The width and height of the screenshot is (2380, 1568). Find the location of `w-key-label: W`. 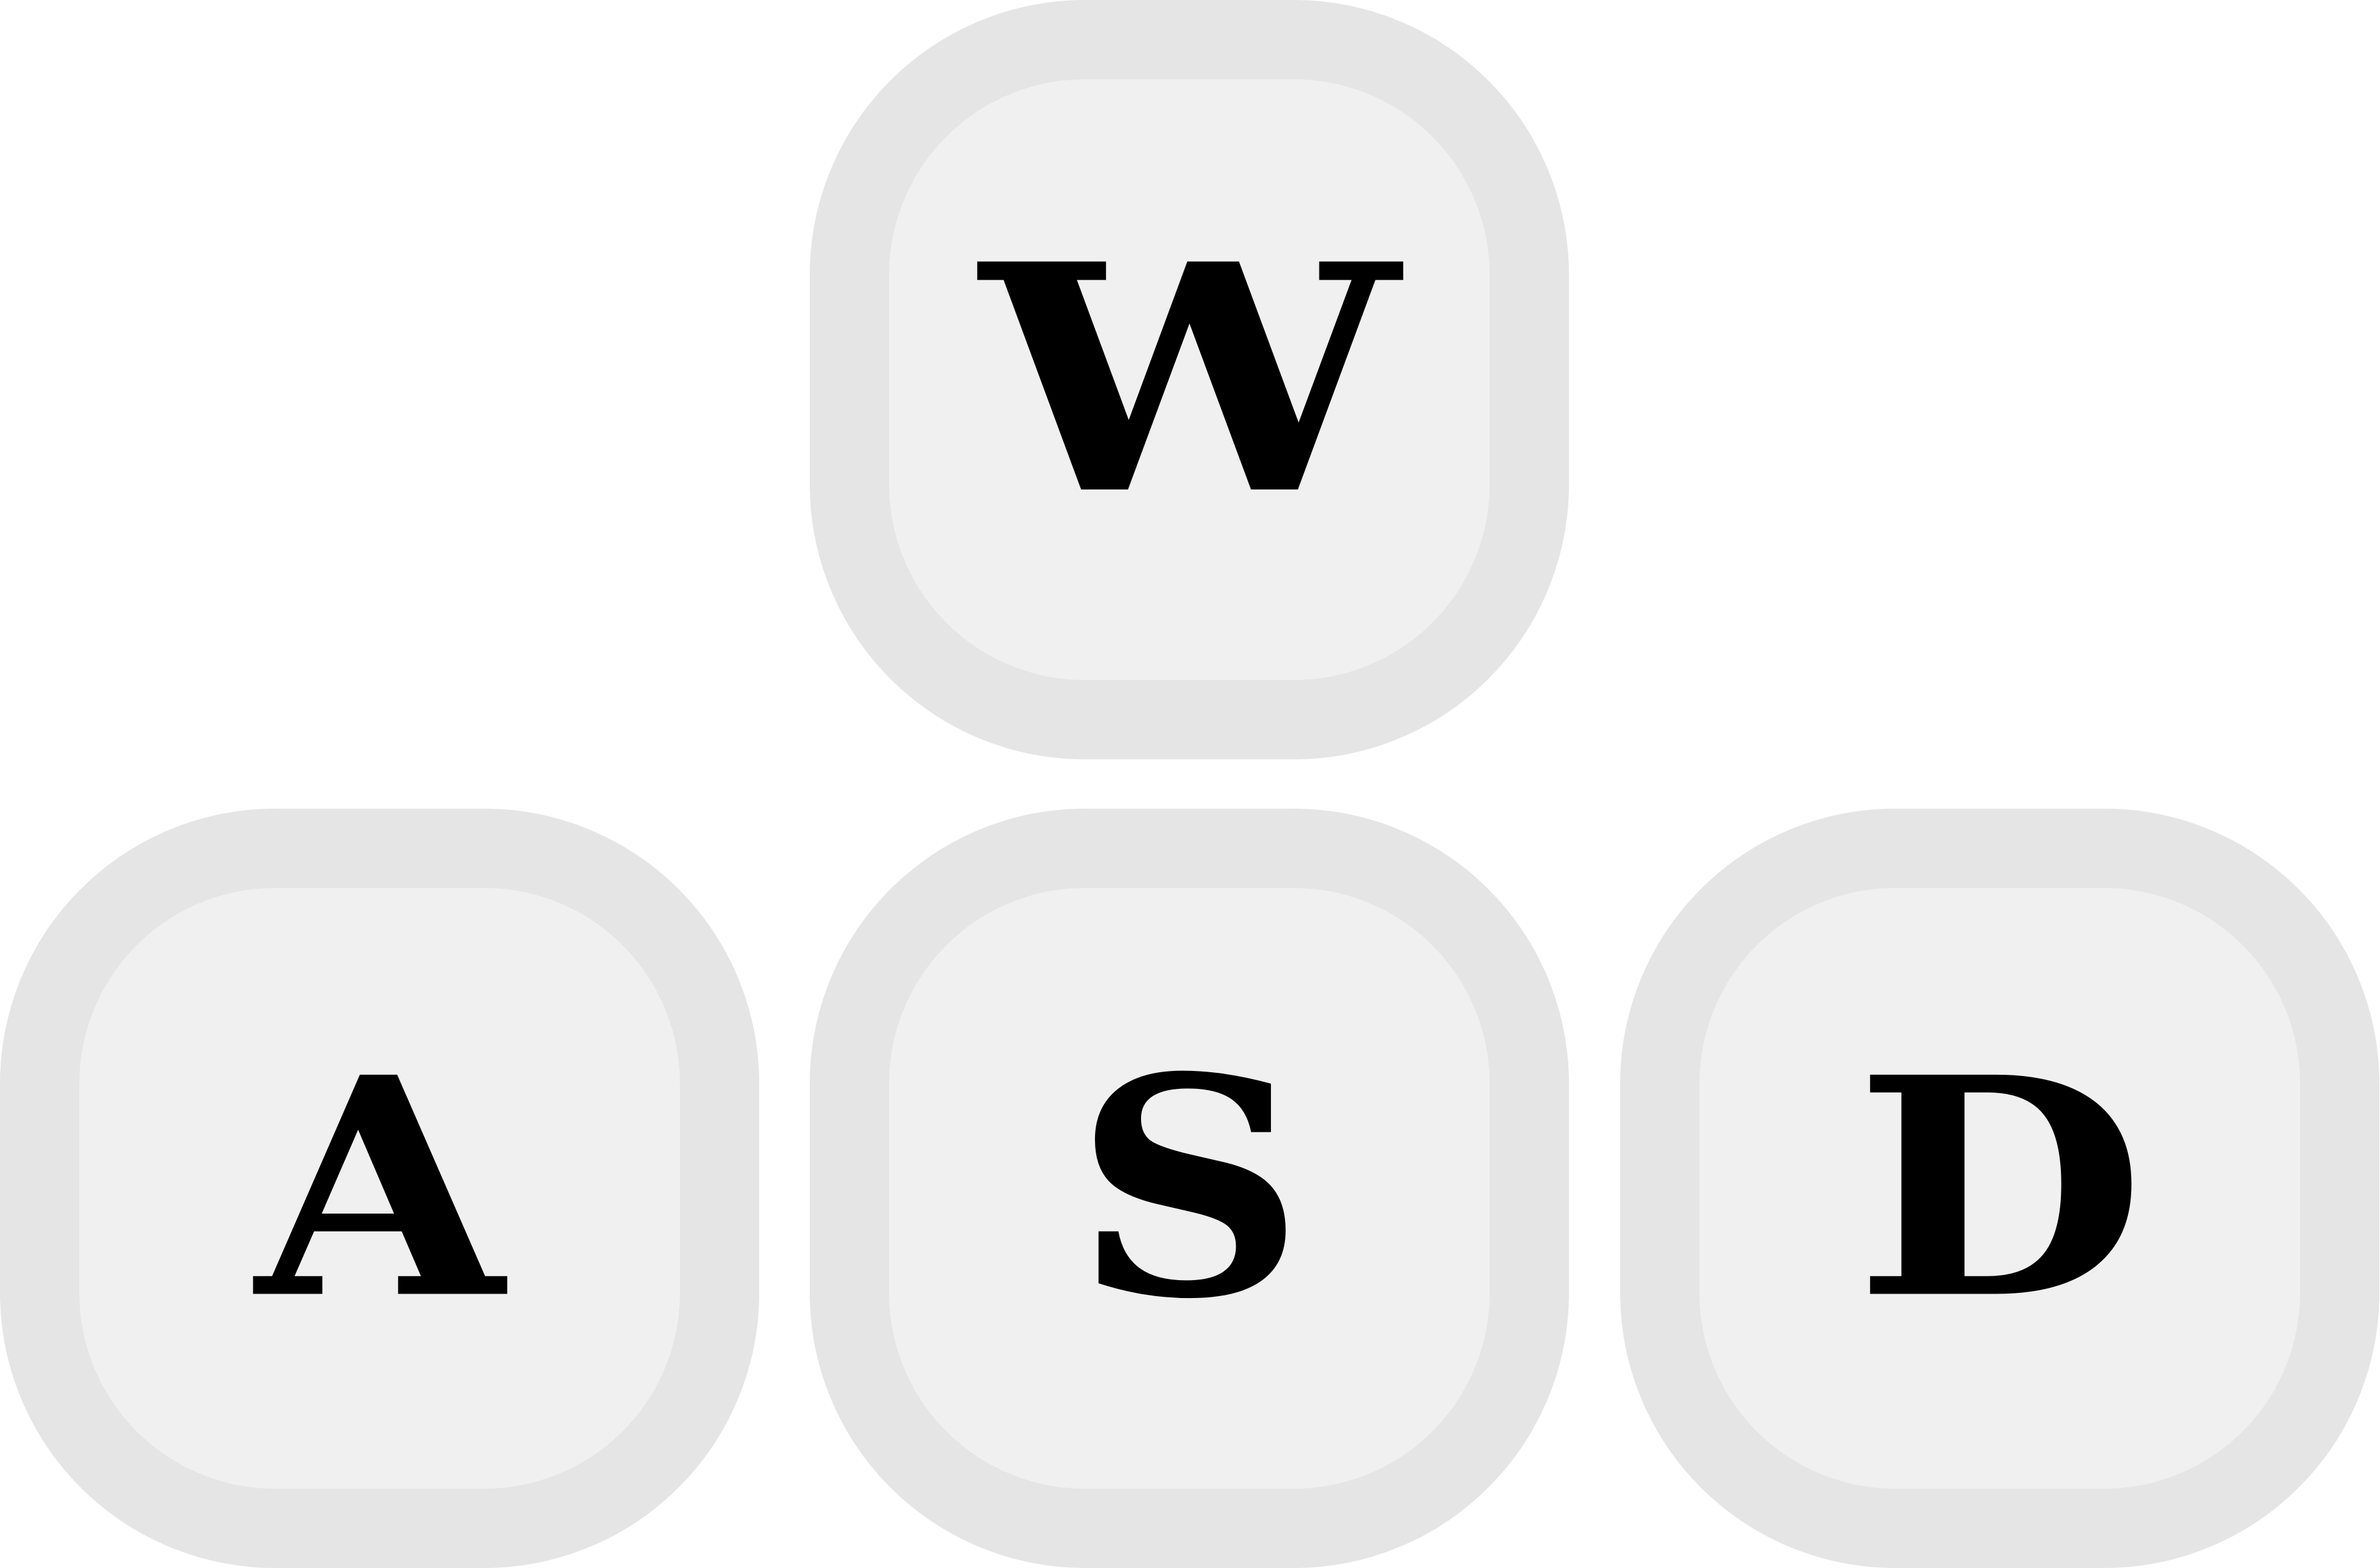

w-key-label: W is located at coordinates (1189, 380).